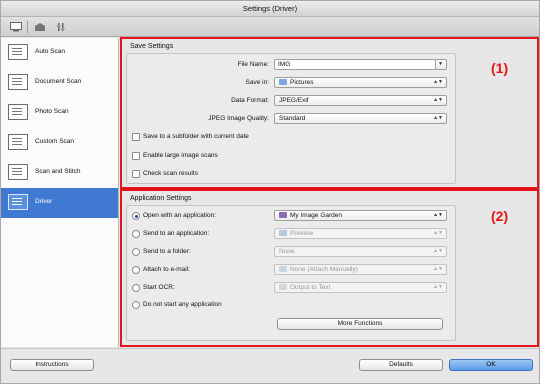 The height and width of the screenshot is (384, 540). What do you see at coordinates (270, 348) in the screenshot?
I see `footer-divider` at bounding box center [270, 348].